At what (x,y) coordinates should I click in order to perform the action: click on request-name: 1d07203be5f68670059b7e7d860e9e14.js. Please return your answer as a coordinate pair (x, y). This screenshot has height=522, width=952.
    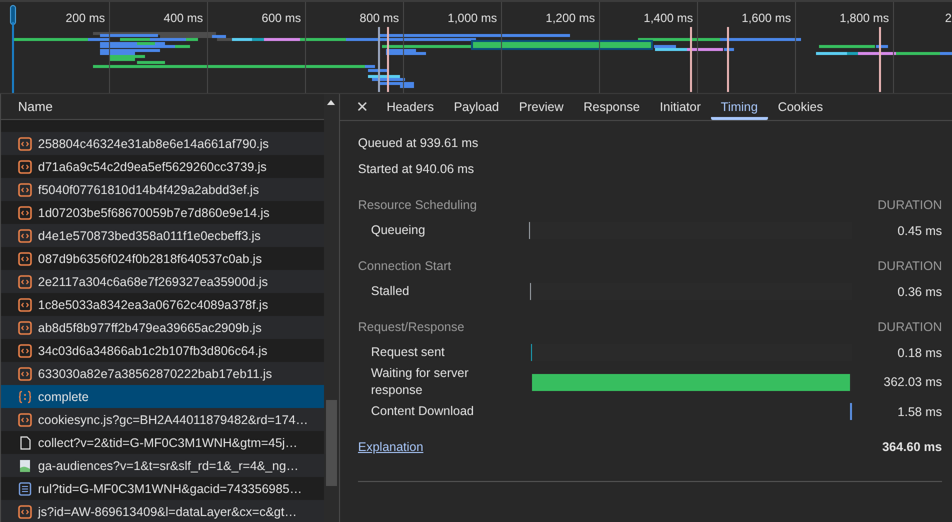
    Looking at the image, I should click on (154, 213).